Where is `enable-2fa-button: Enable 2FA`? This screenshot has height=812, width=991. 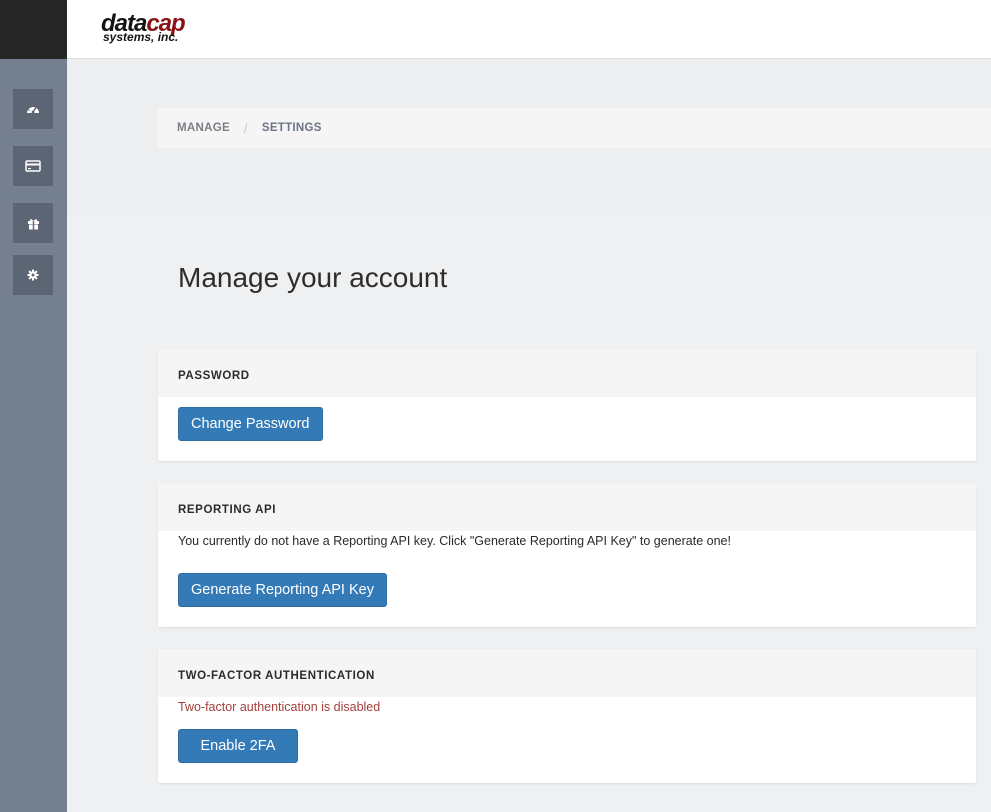 enable-2fa-button: Enable 2FA is located at coordinates (238, 746).